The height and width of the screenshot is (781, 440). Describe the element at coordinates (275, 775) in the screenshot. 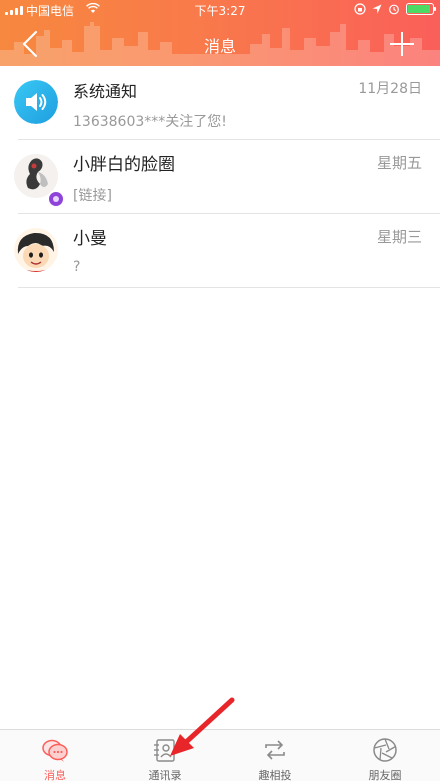

I see `tab-label: 趣相投` at that location.